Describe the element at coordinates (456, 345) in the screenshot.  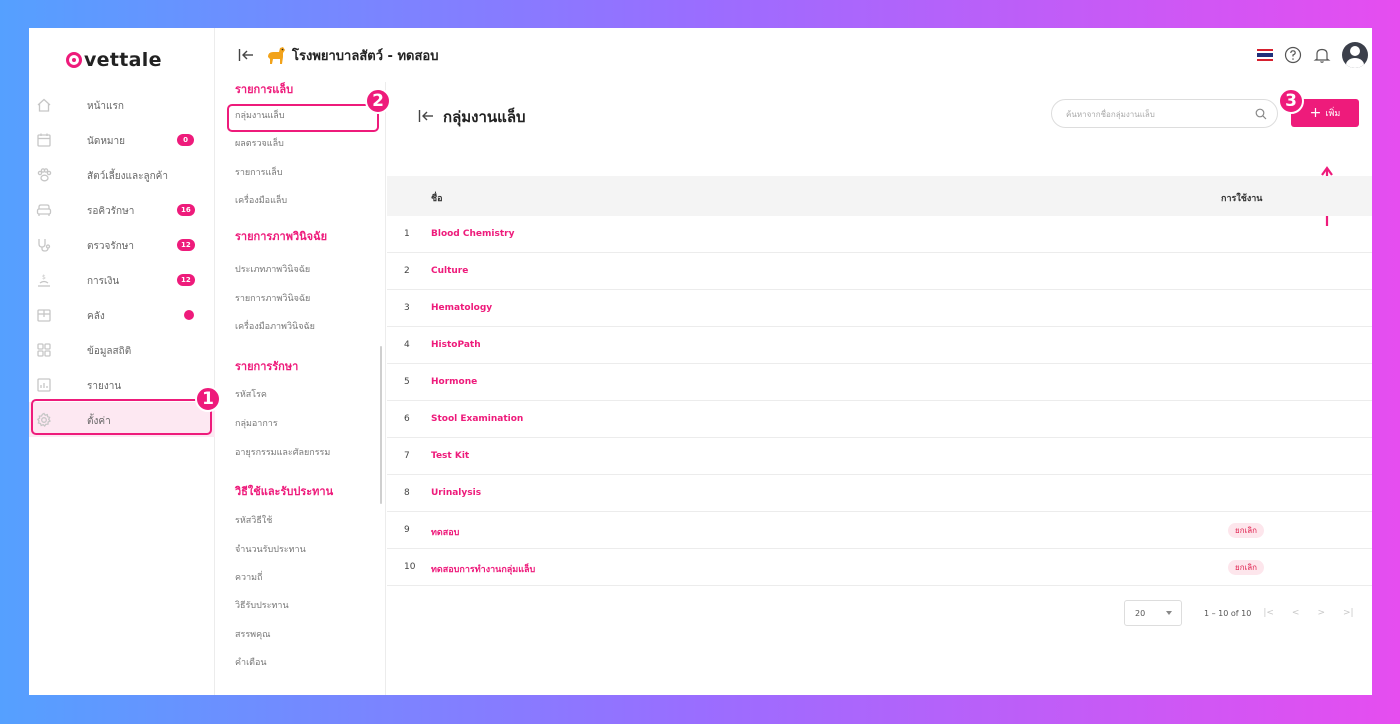
I see `row-name-link: HistoPath` at that location.